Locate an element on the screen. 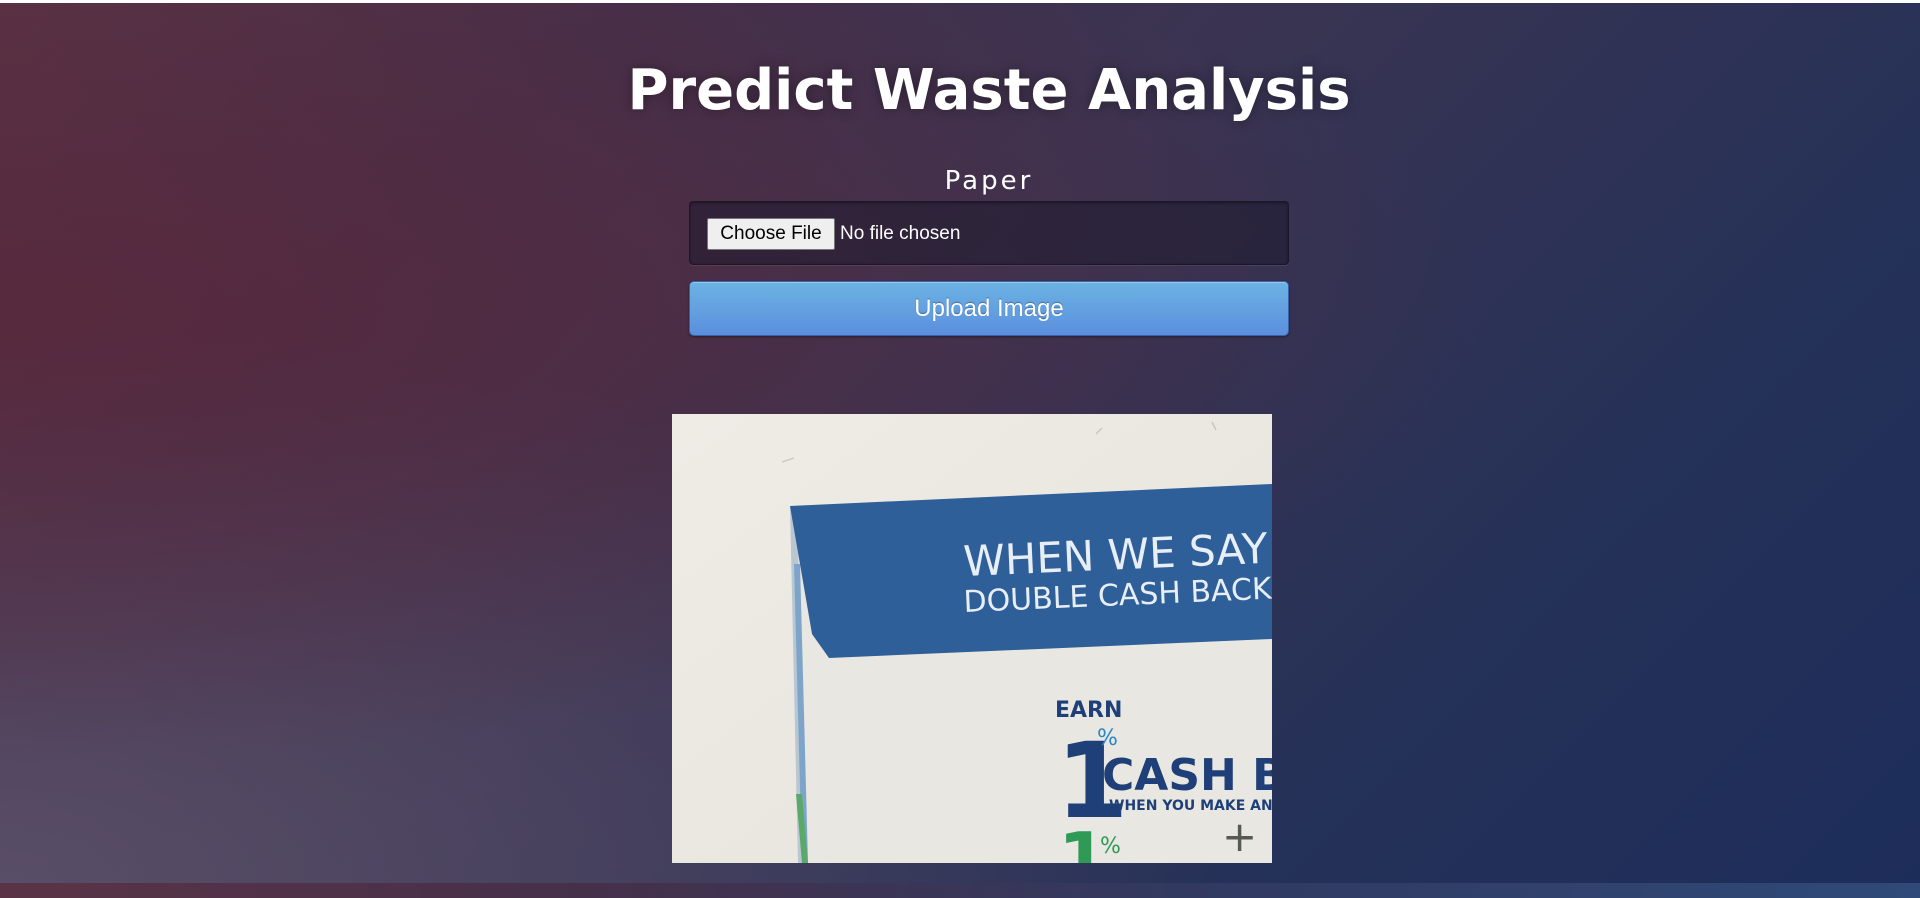 The width and height of the screenshot is (1920, 898). page-title: Predict Waste Analysis is located at coordinates (989, 90).